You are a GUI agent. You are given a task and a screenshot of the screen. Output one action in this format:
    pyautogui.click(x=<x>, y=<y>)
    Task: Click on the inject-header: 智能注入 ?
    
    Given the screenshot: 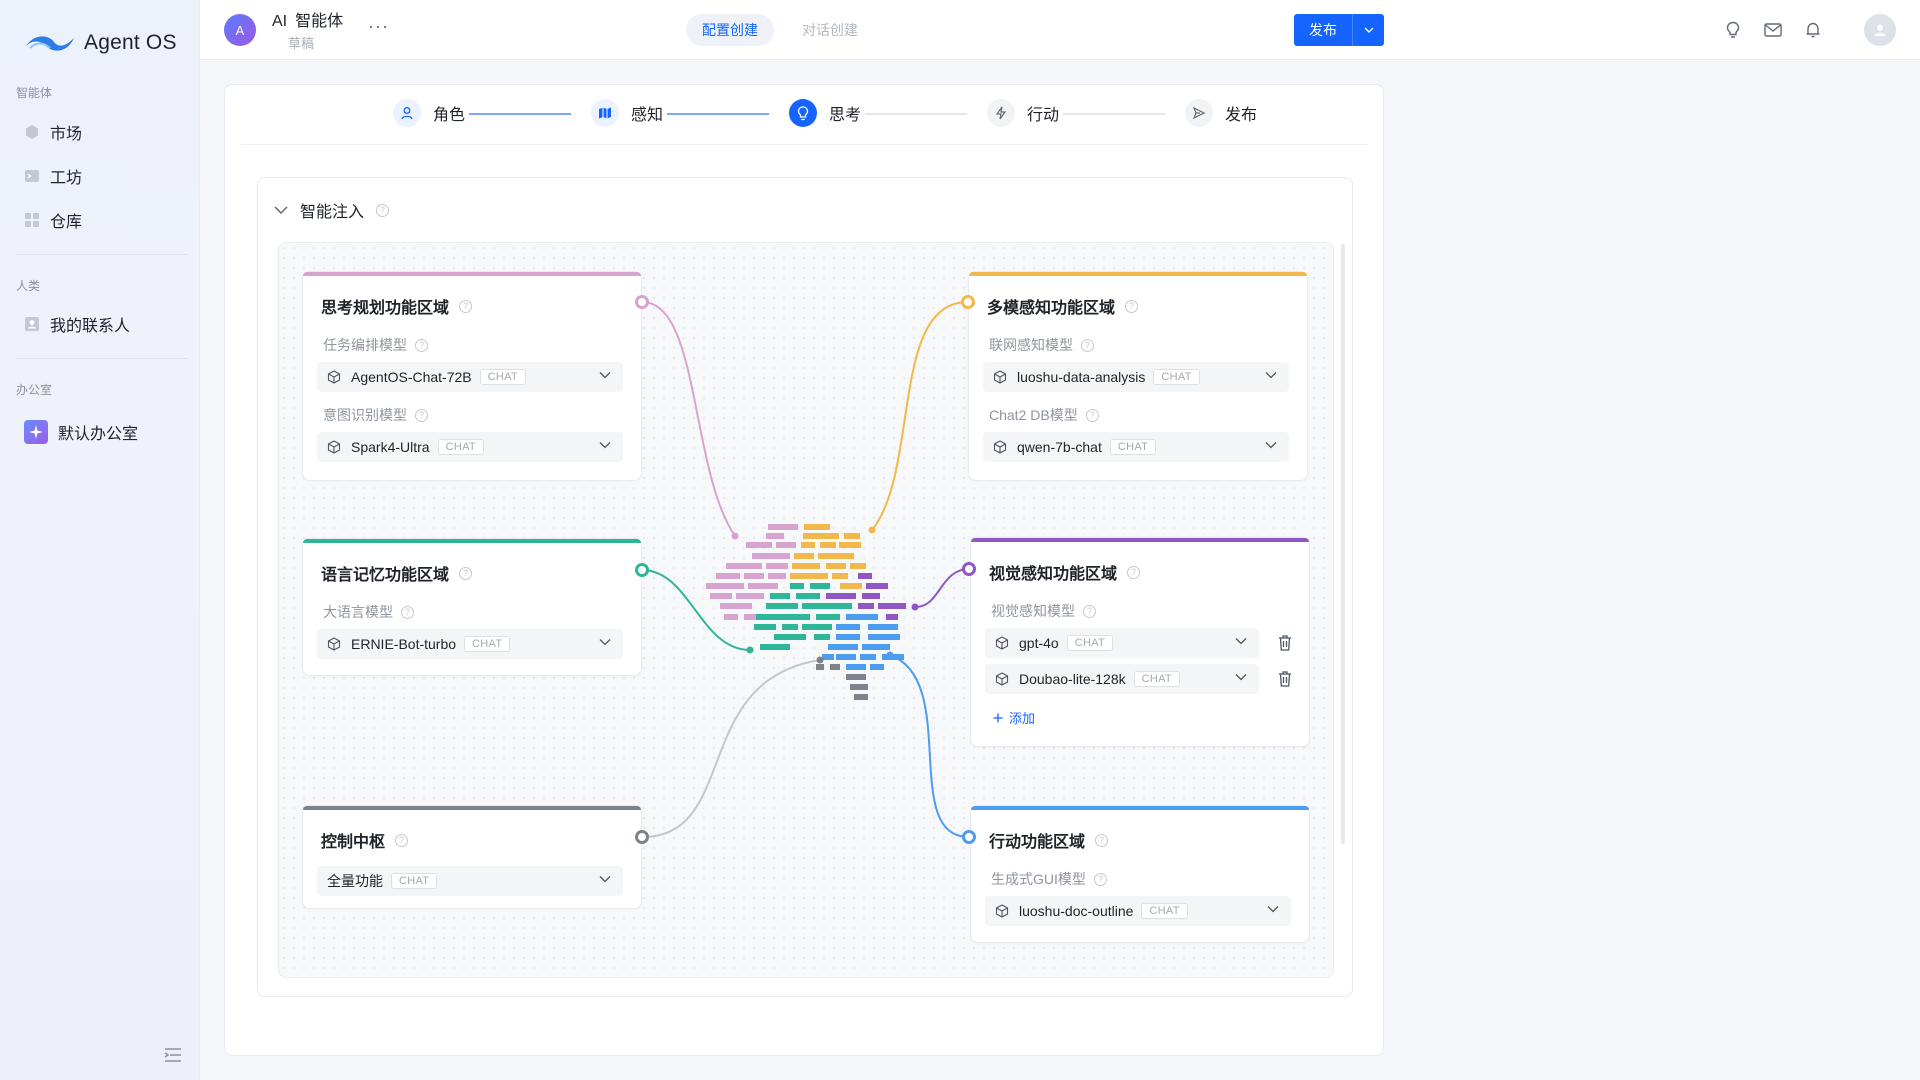 What is the action you would take?
    pyautogui.click(x=332, y=210)
    